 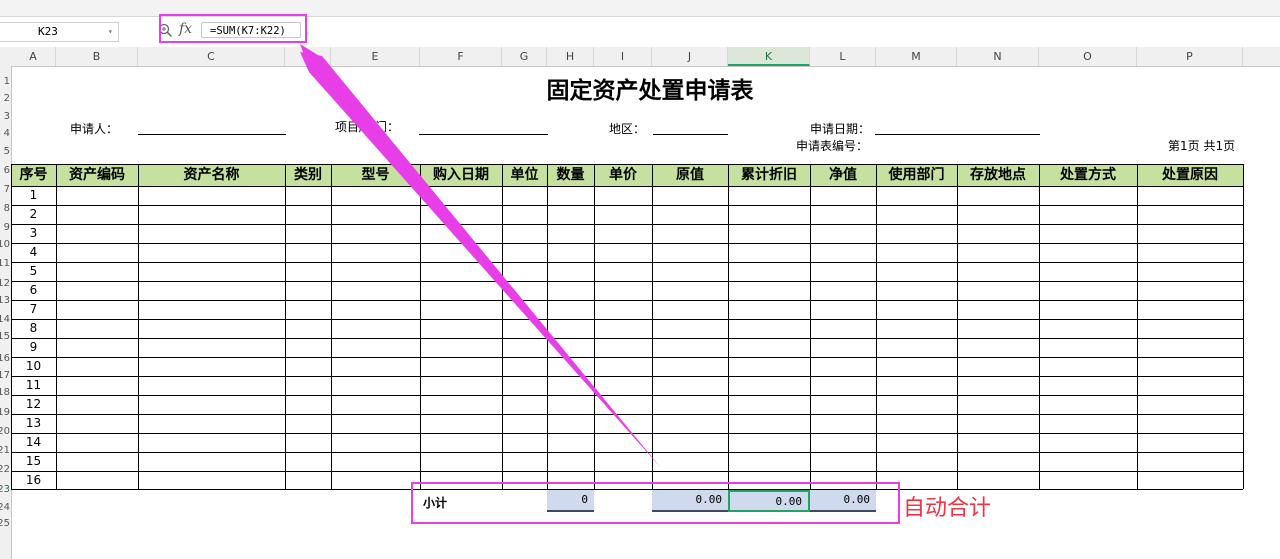 I want to click on column-header-k: K, so click(x=769, y=56).